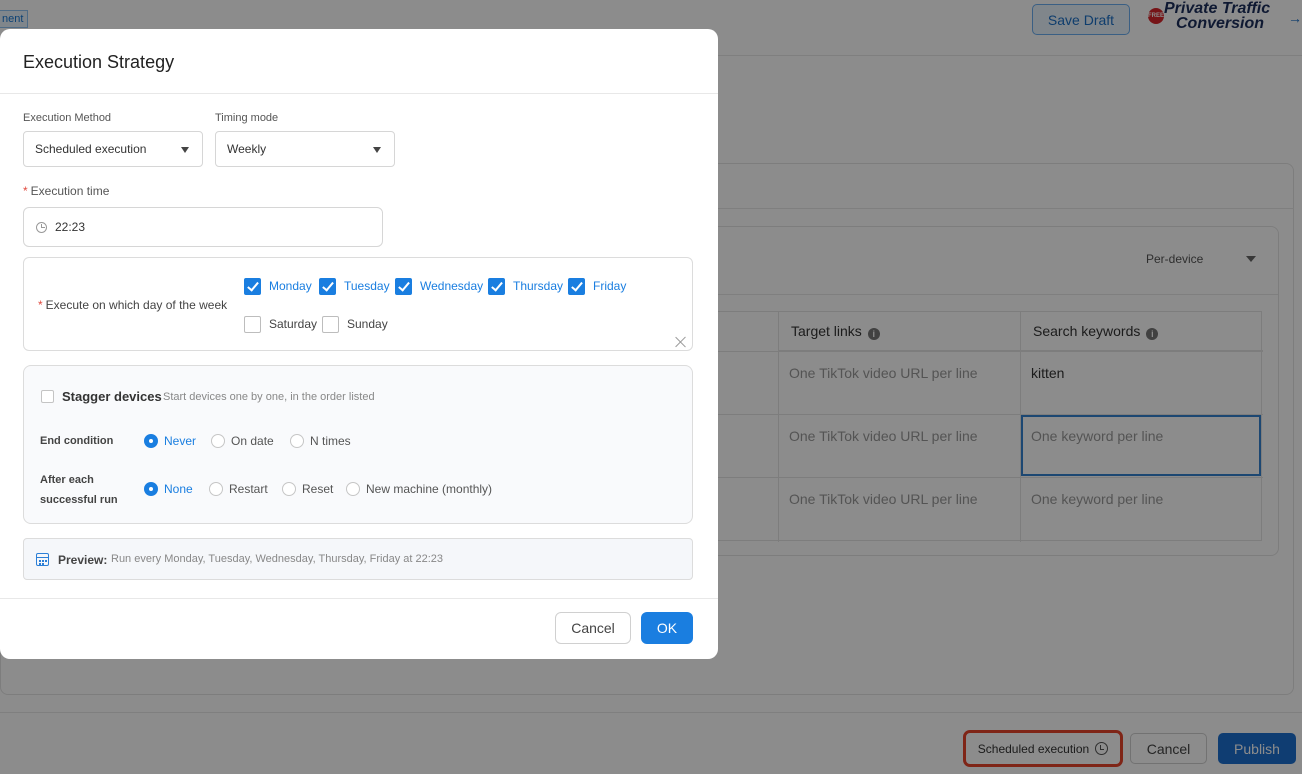  Describe the element at coordinates (99, 62) in the screenshot. I see `dialog-title: Execution Strategy` at that location.